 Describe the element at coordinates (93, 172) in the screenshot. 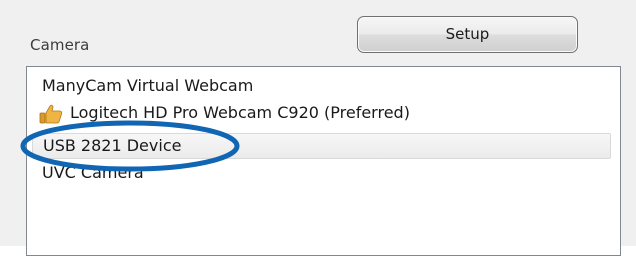

I see `list-item-label: UVC Camera` at that location.